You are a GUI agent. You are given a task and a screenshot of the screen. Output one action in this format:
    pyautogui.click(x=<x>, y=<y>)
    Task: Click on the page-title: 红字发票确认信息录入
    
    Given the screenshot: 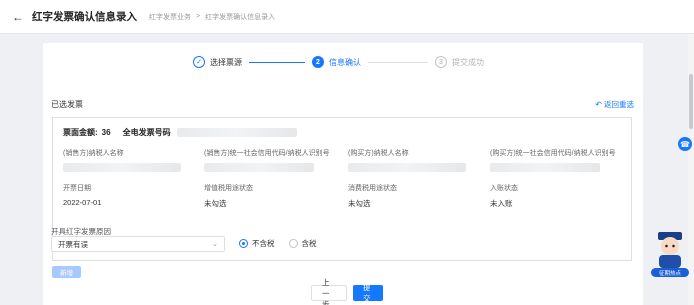 What is the action you would take?
    pyautogui.click(x=84, y=17)
    